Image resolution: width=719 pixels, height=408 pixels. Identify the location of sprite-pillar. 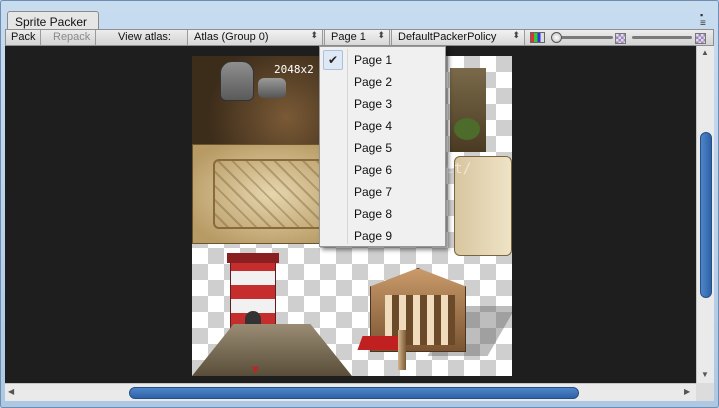
(402, 350).